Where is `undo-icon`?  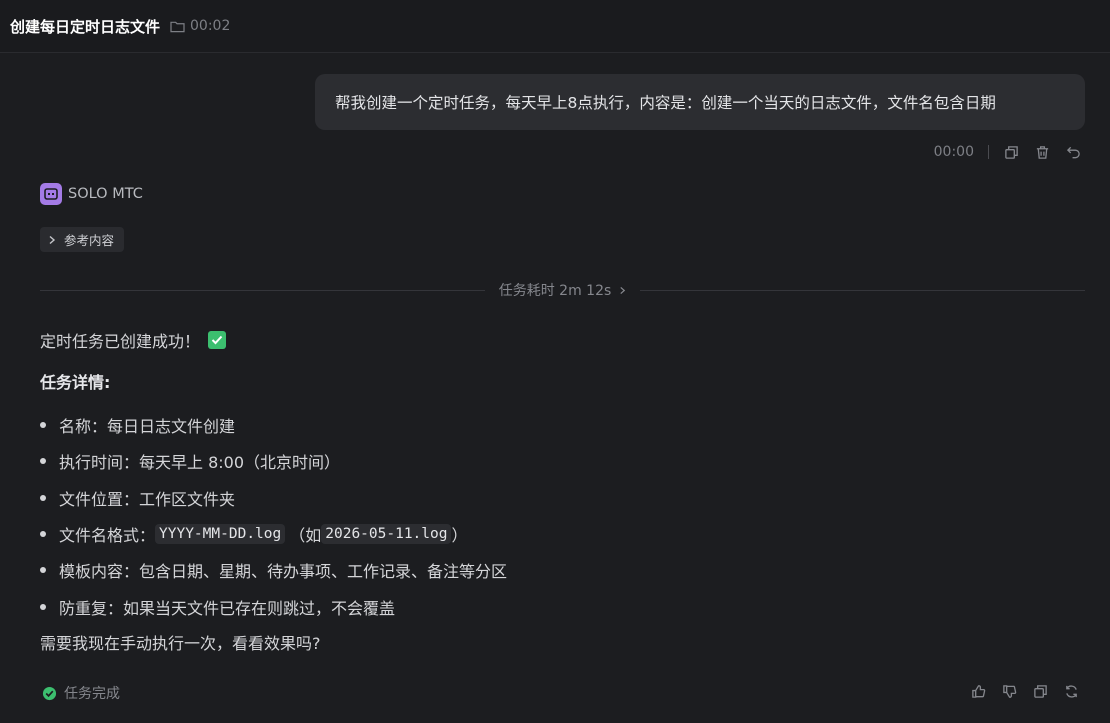
undo-icon is located at coordinates (1073, 152).